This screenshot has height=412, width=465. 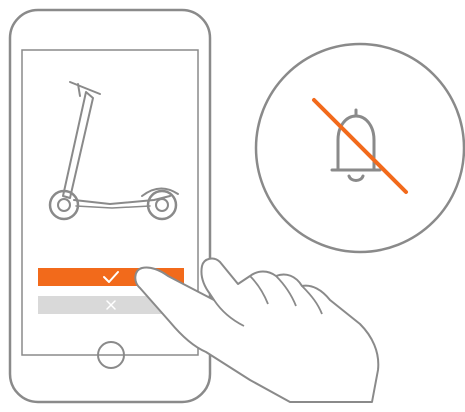 I want to click on scooter-rear-hub, so click(x=162, y=205).